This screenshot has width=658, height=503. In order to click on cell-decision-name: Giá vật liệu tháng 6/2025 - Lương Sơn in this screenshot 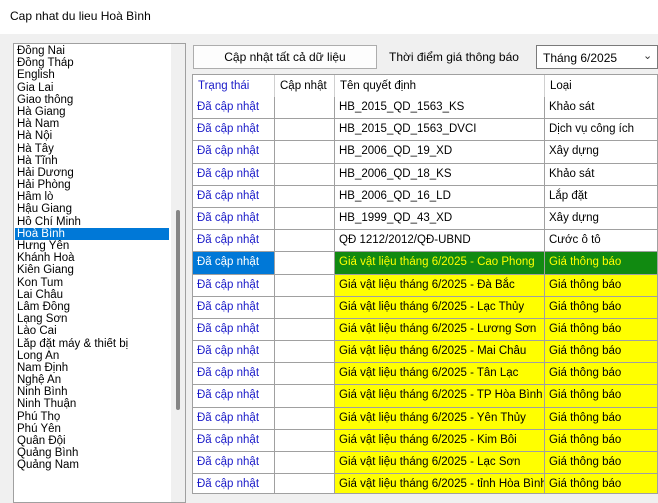, I will do `click(440, 330)`.